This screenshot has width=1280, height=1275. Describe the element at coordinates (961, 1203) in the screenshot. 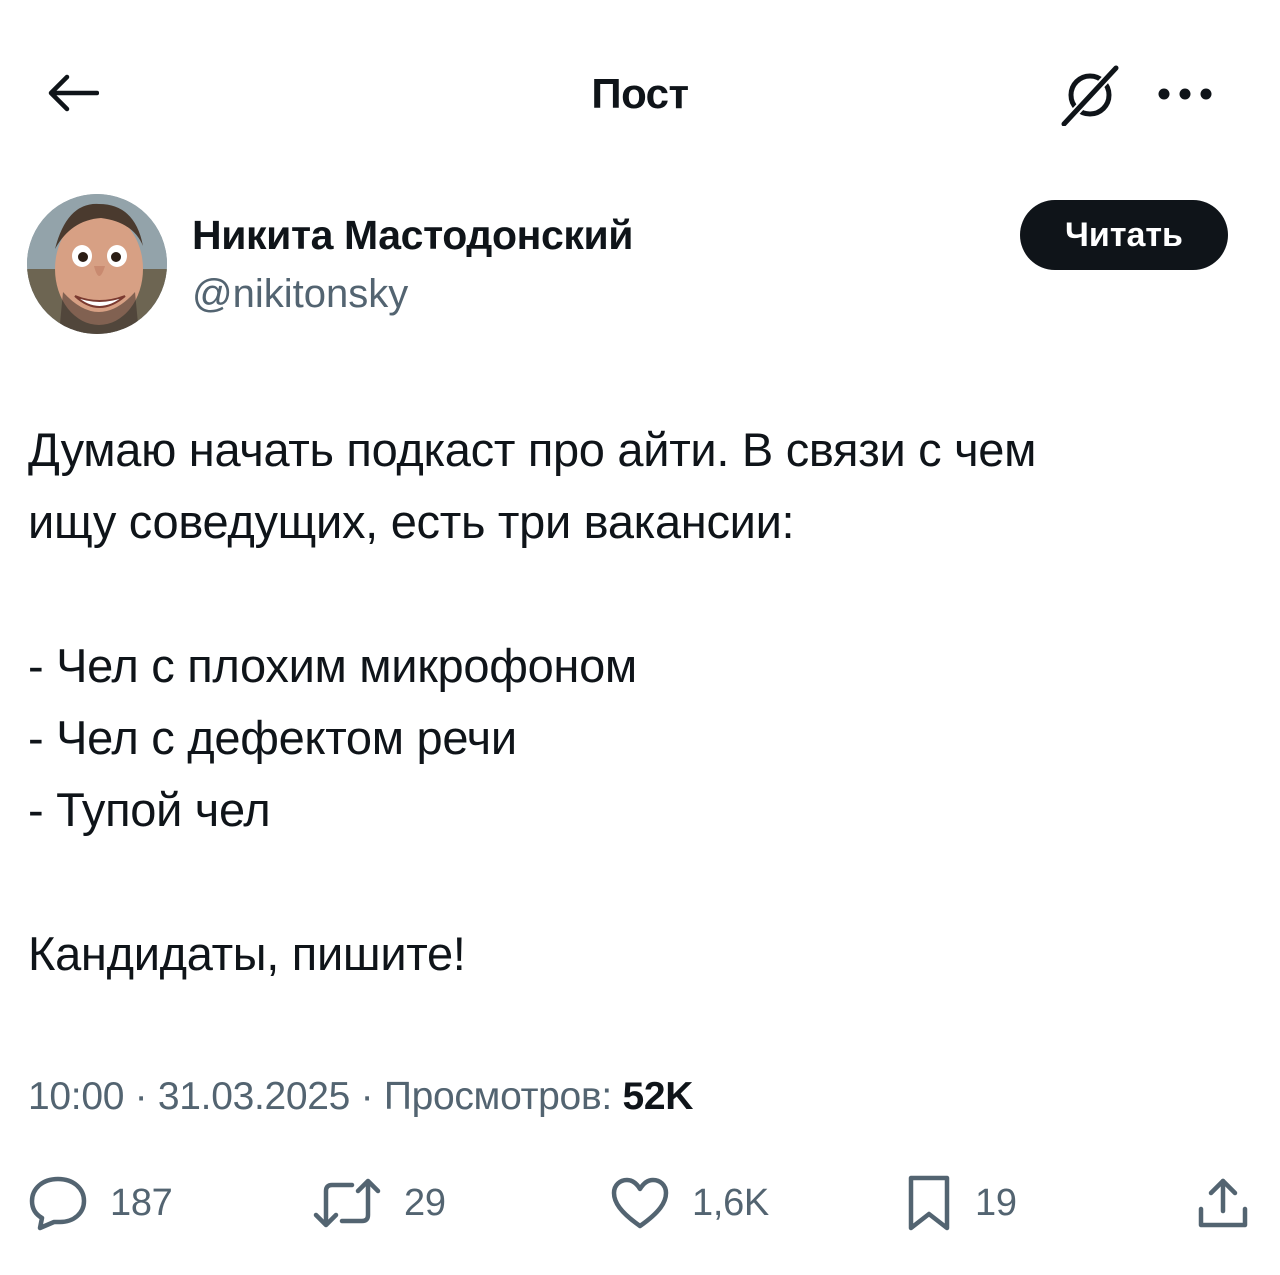

I see `bookmark-button: 19` at that location.